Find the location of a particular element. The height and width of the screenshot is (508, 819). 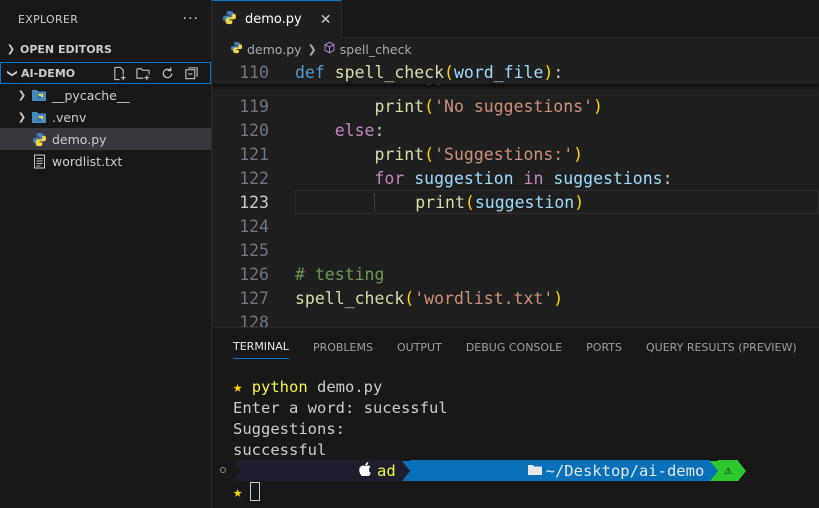

tree-item-demo-py: demo.py is located at coordinates (105, 139).